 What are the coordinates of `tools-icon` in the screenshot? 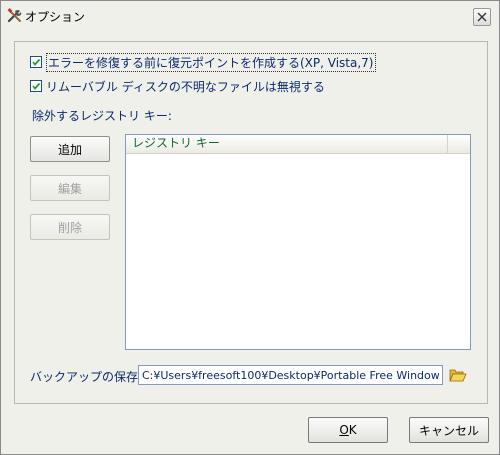 It's located at (15, 16).